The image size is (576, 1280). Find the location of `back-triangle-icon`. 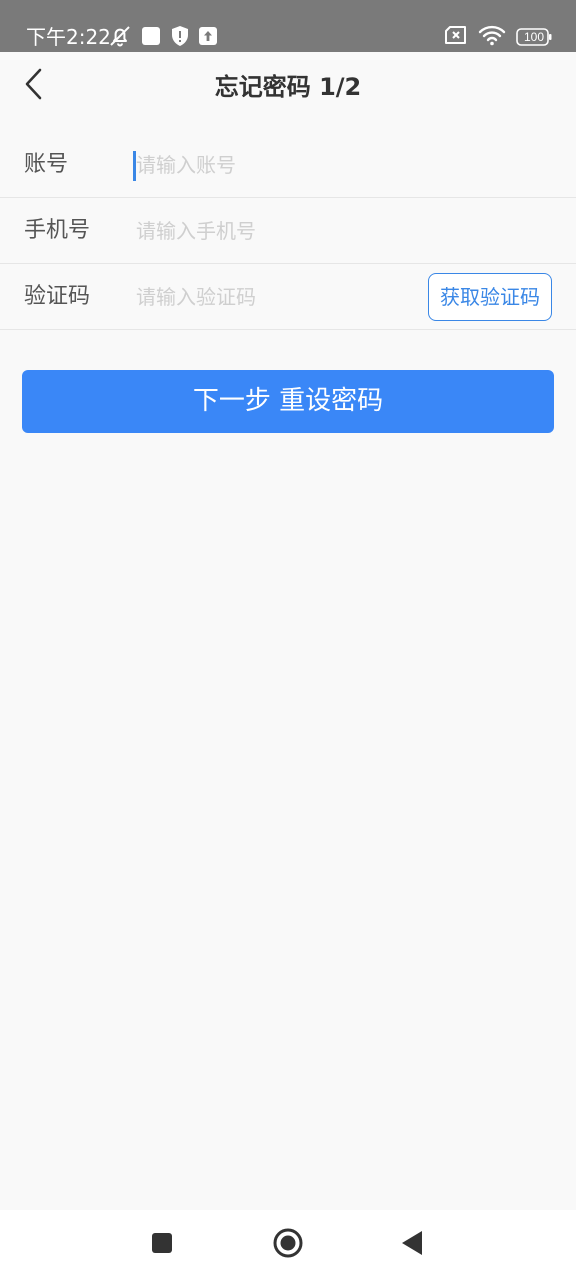

back-triangle-icon is located at coordinates (412, 1245).